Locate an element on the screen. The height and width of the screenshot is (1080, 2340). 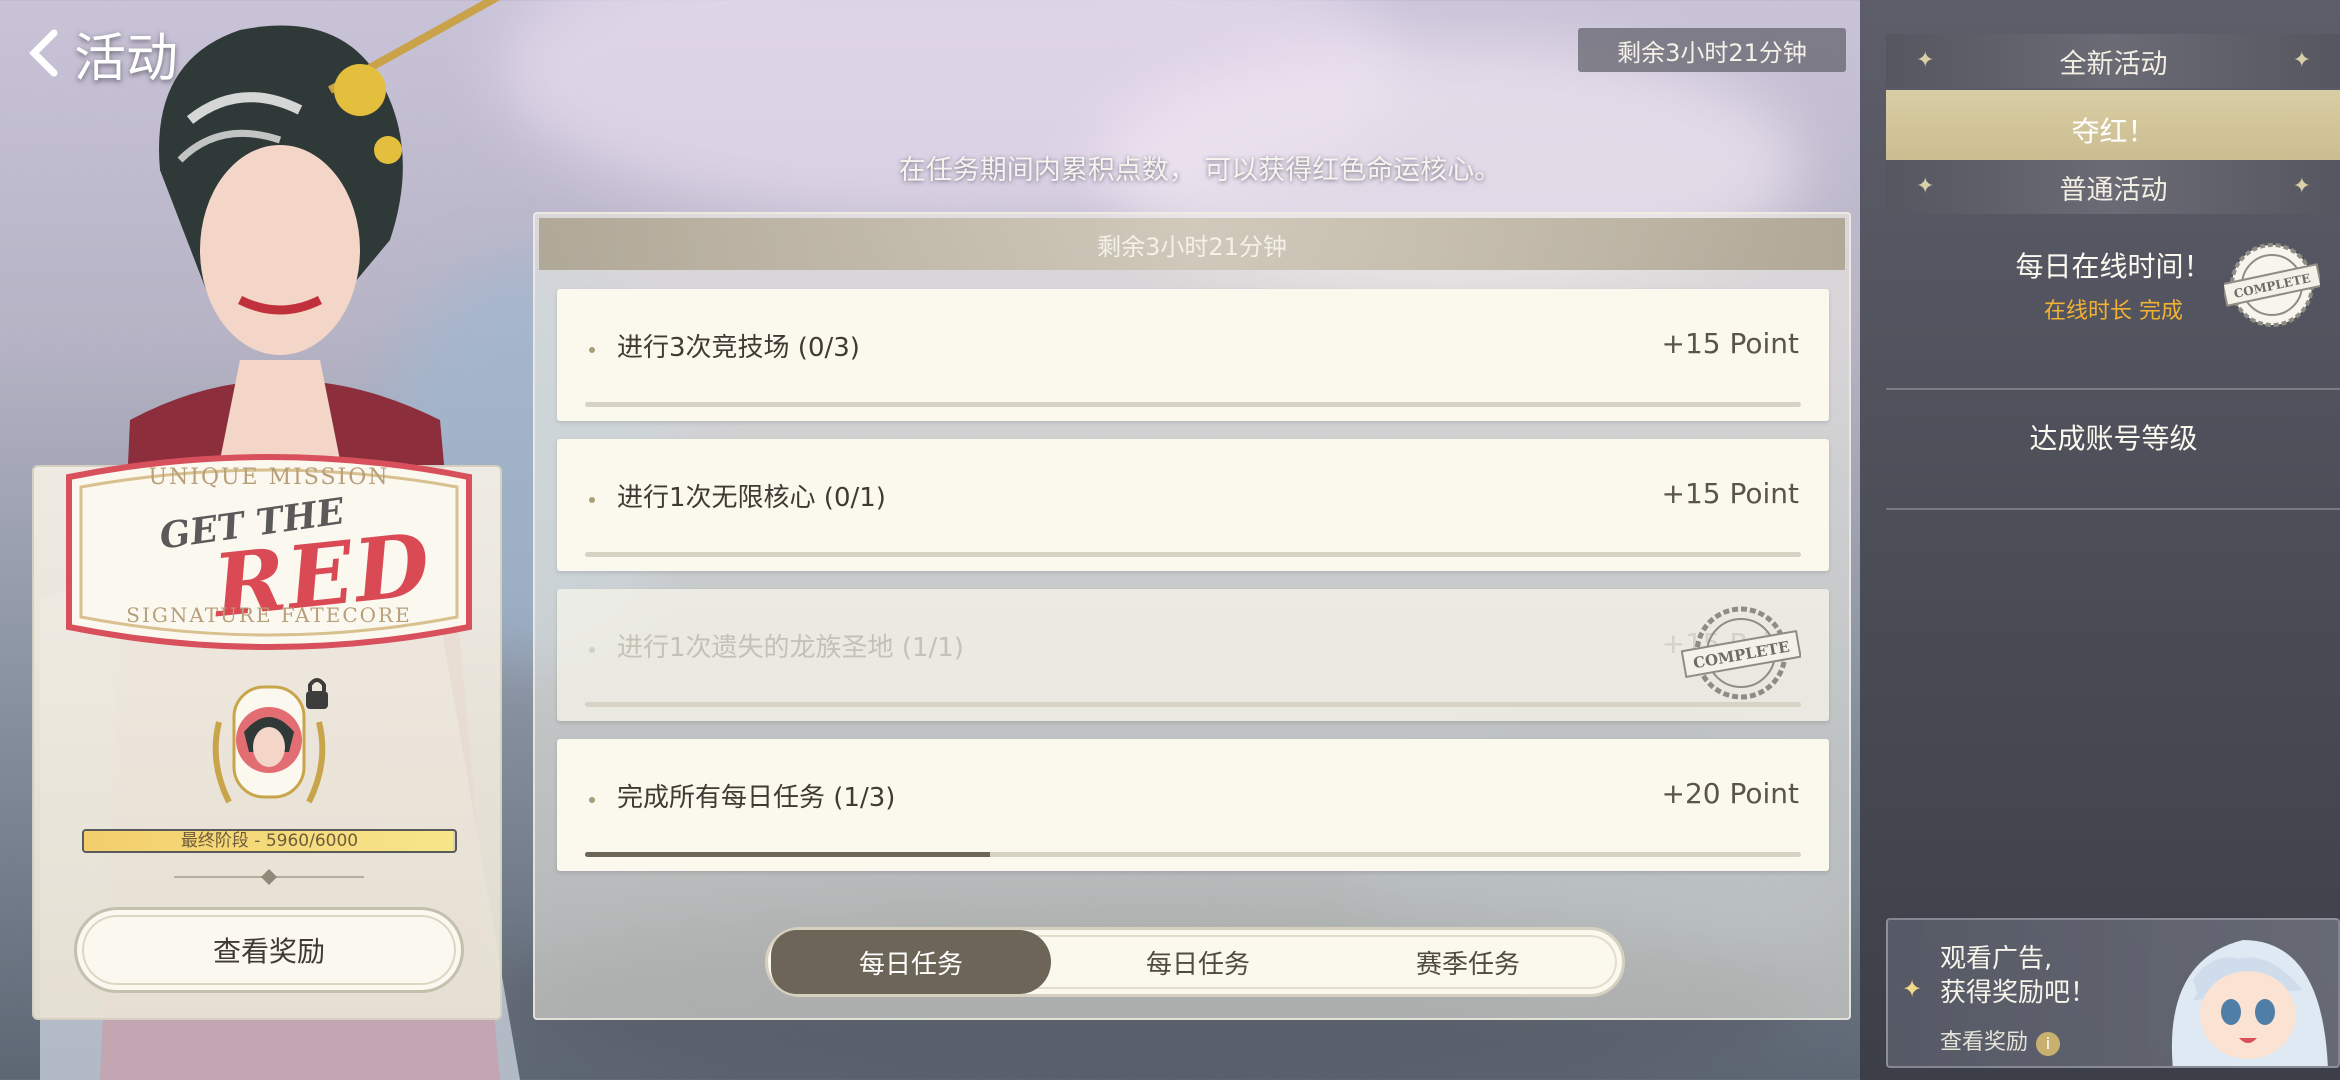
ad-view-rewards-link: 查看奖励 i is located at coordinates (2000, 1040).